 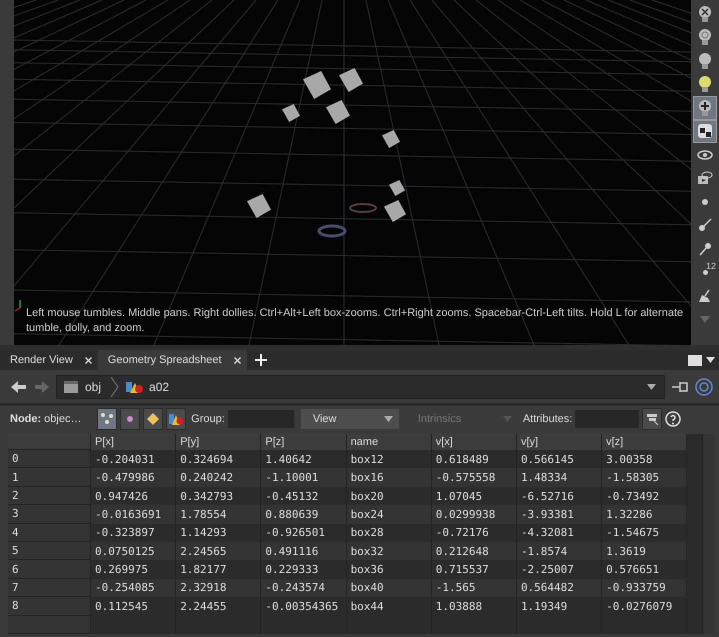 I want to click on points-toggle, so click(x=107, y=419).